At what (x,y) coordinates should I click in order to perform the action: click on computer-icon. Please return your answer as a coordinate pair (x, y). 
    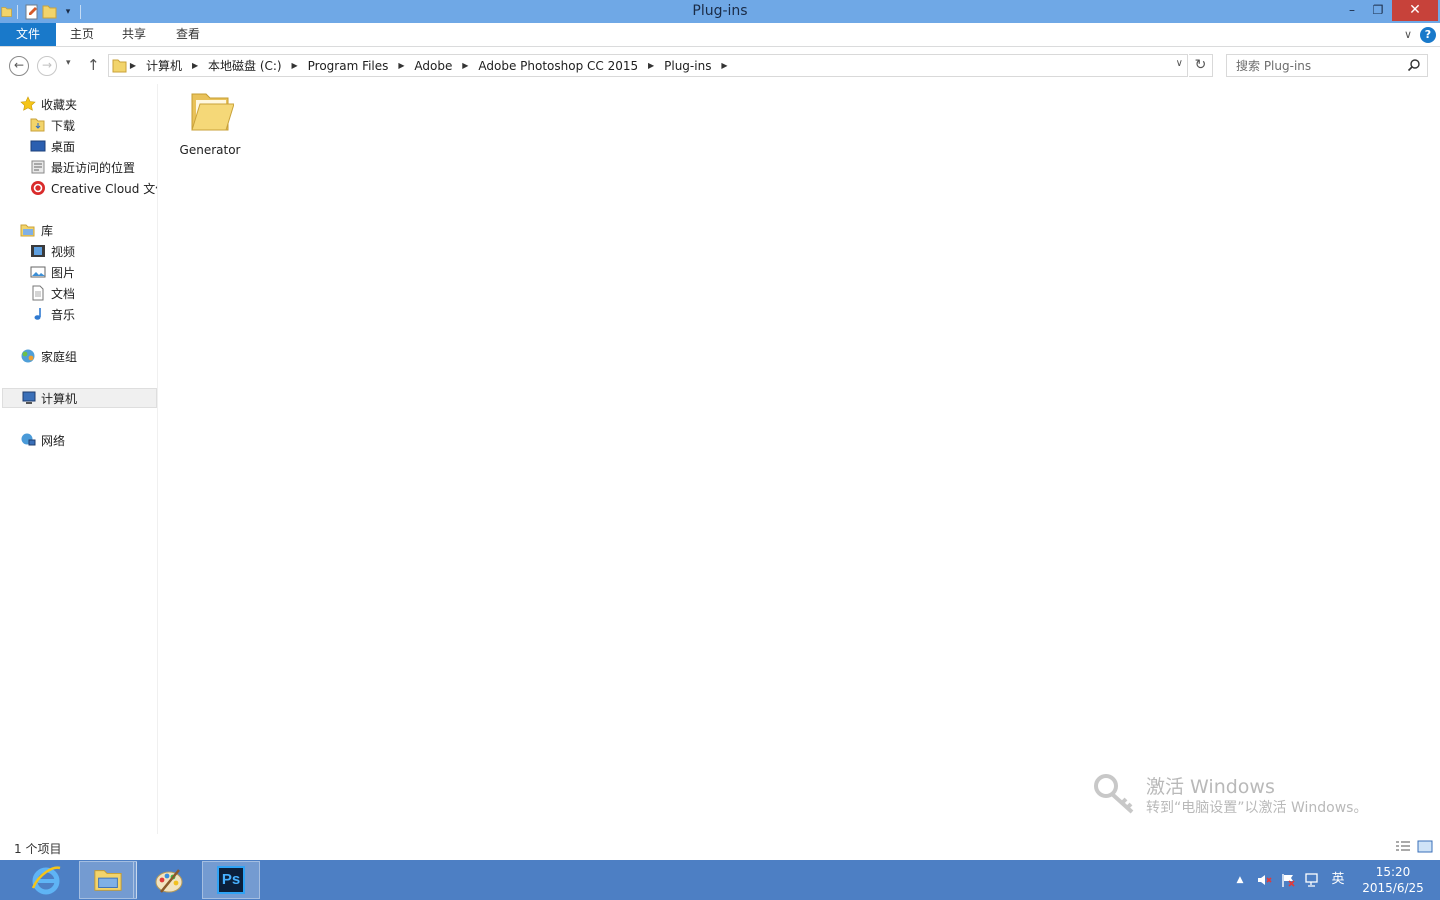
    Looking at the image, I should click on (29, 397).